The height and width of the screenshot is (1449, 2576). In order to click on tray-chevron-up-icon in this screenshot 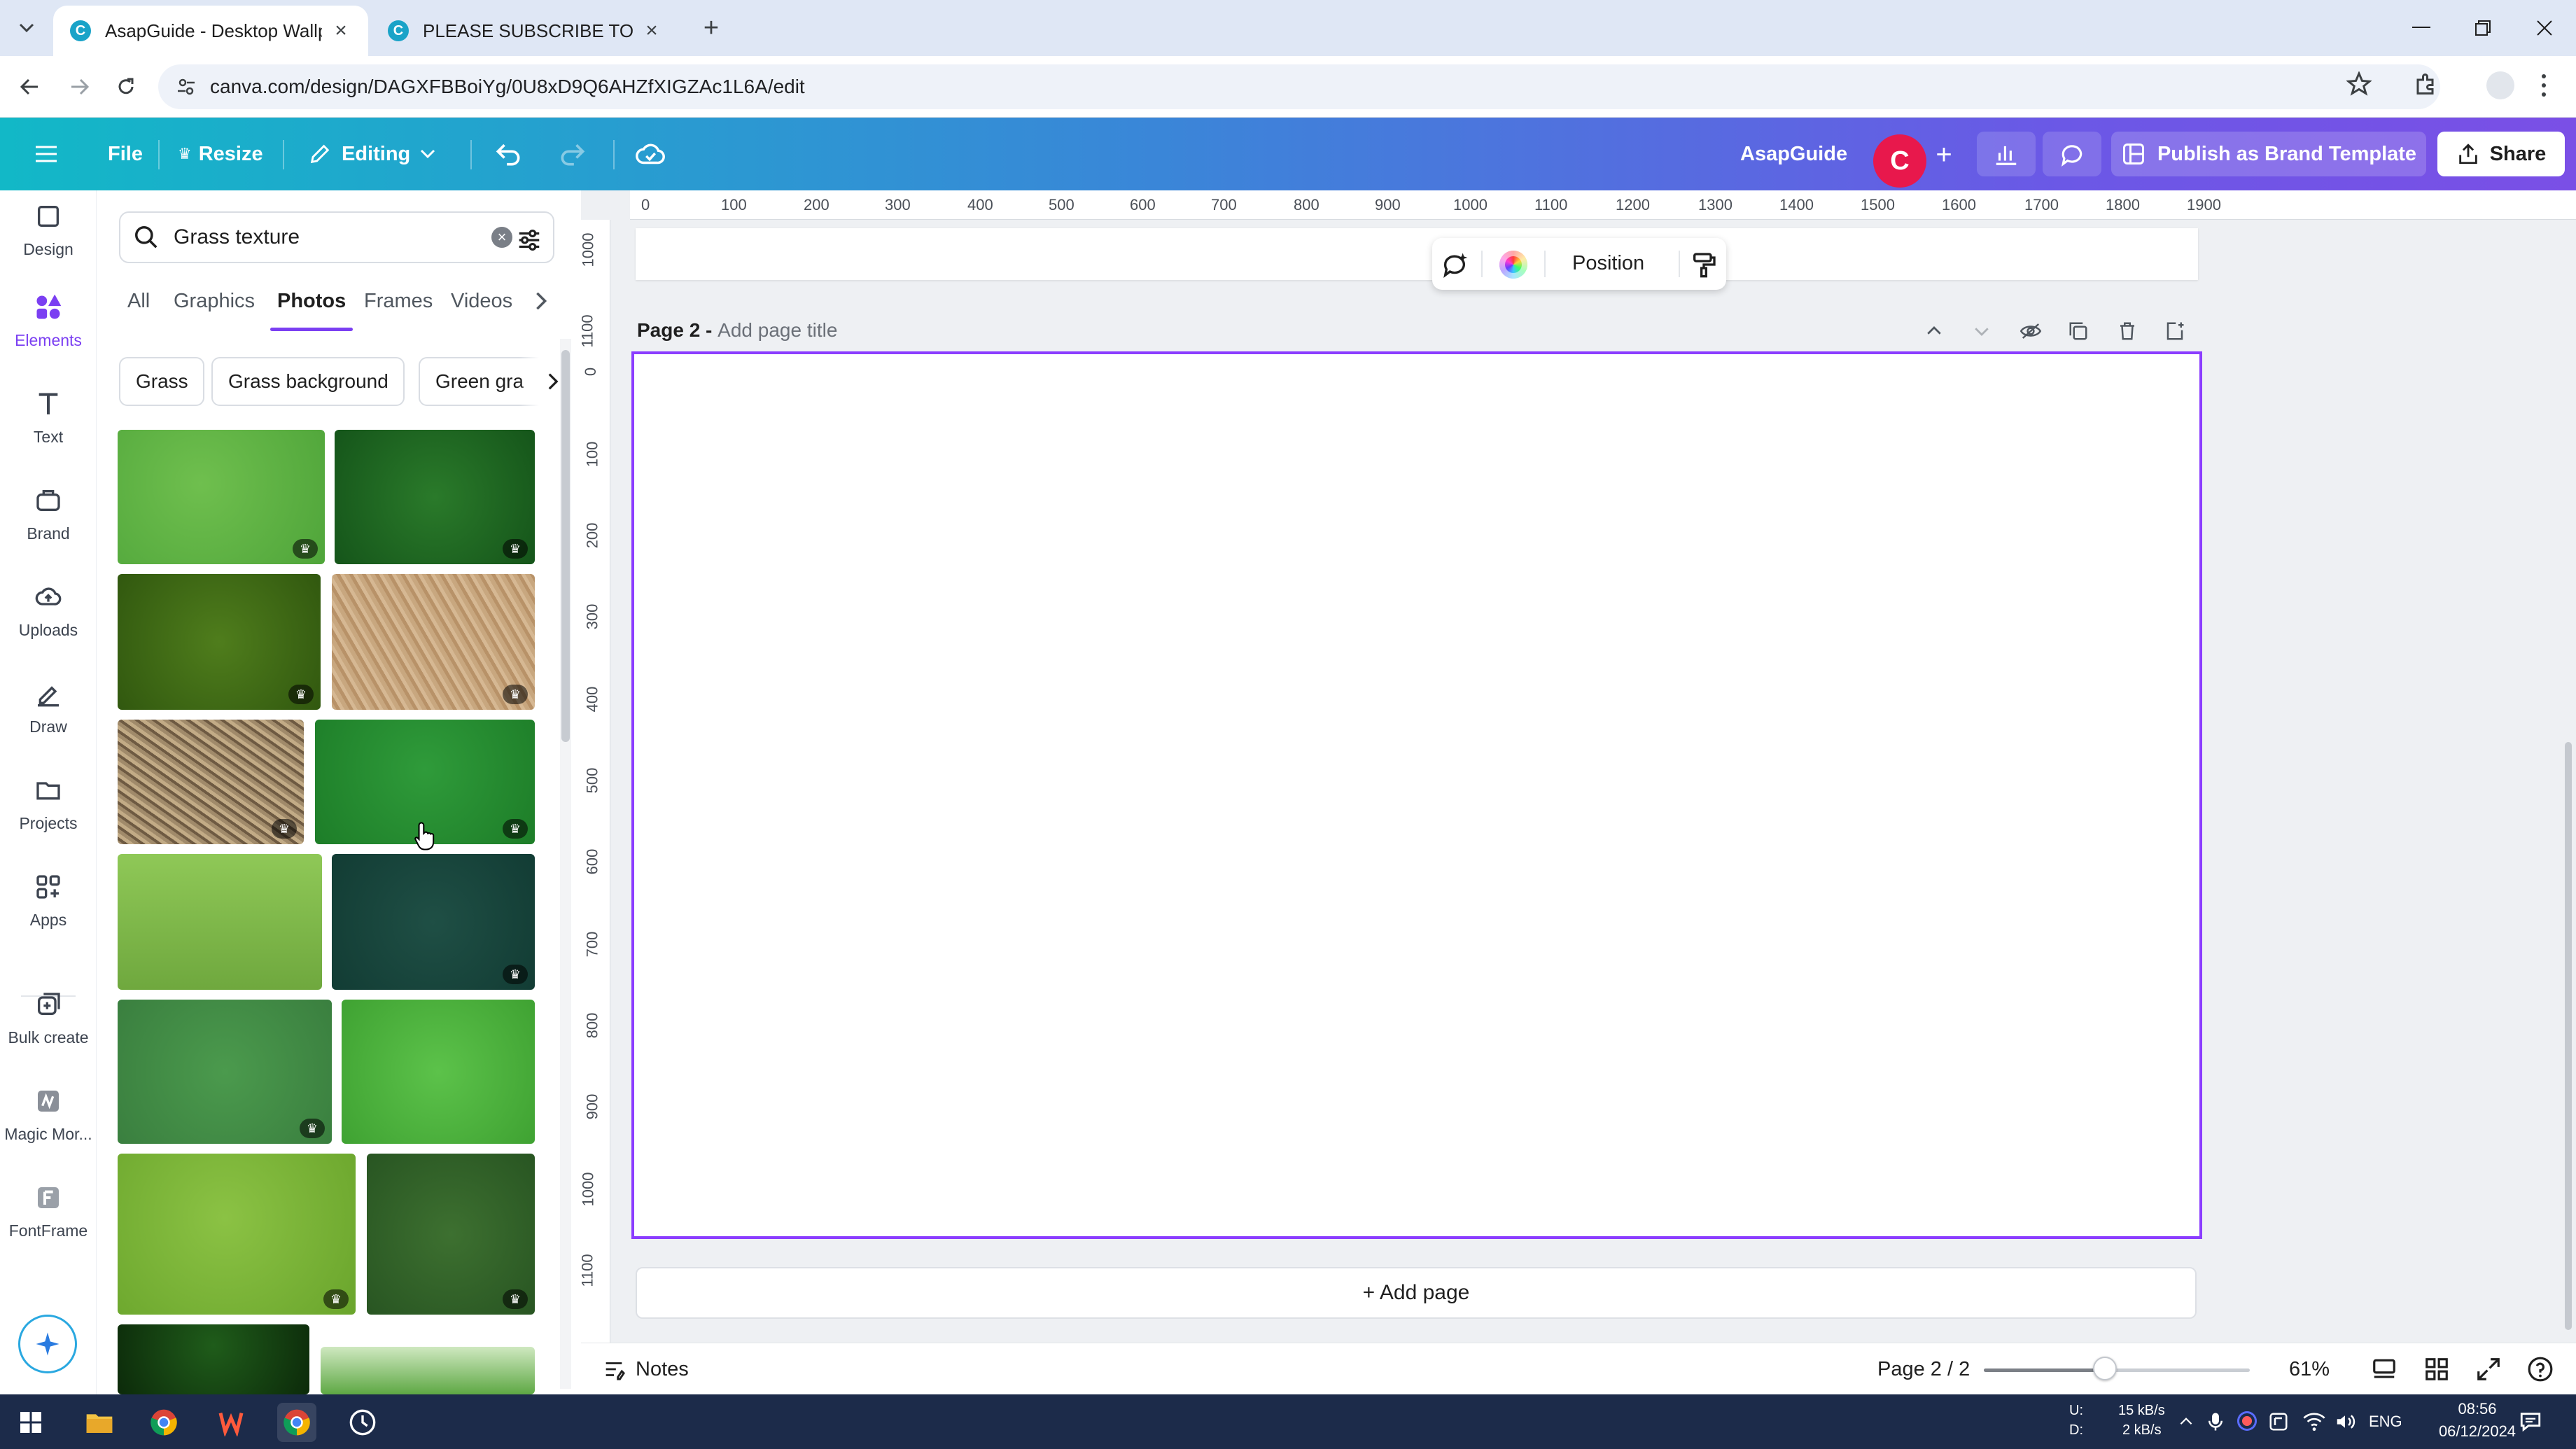, I will do `click(2186, 1422)`.